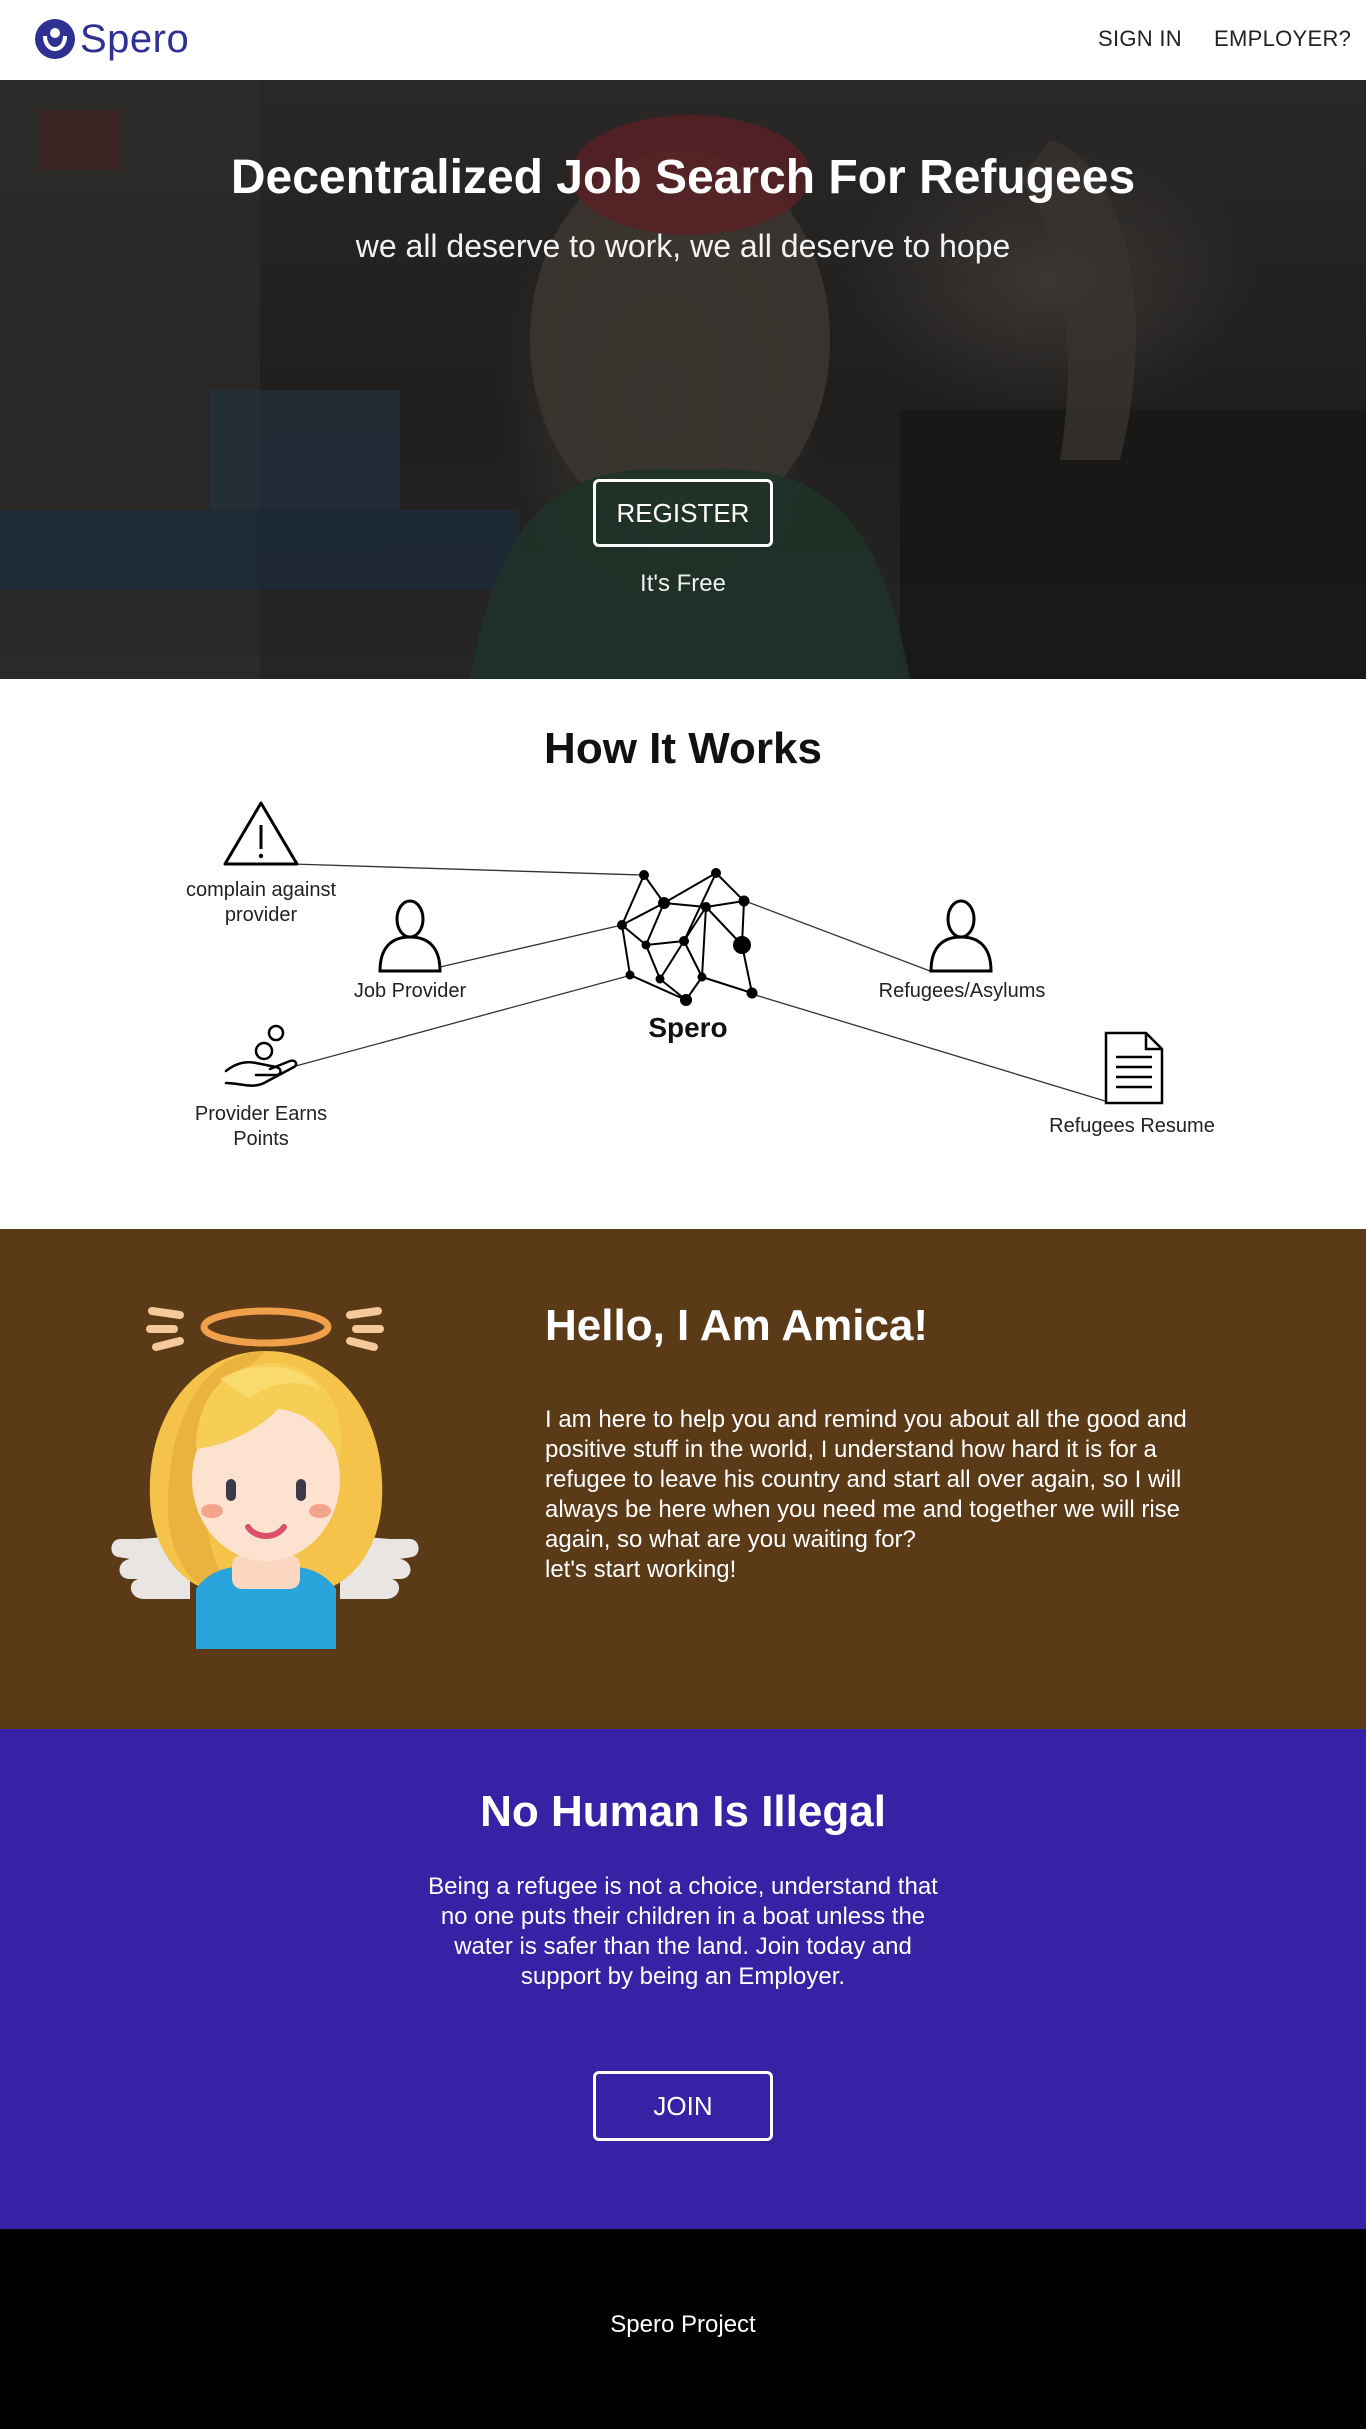 Image resolution: width=1366 pixels, height=2429 pixels. What do you see at coordinates (683, 513) in the screenshot?
I see `register-button: REGISTER` at bounding box center [683, 513].